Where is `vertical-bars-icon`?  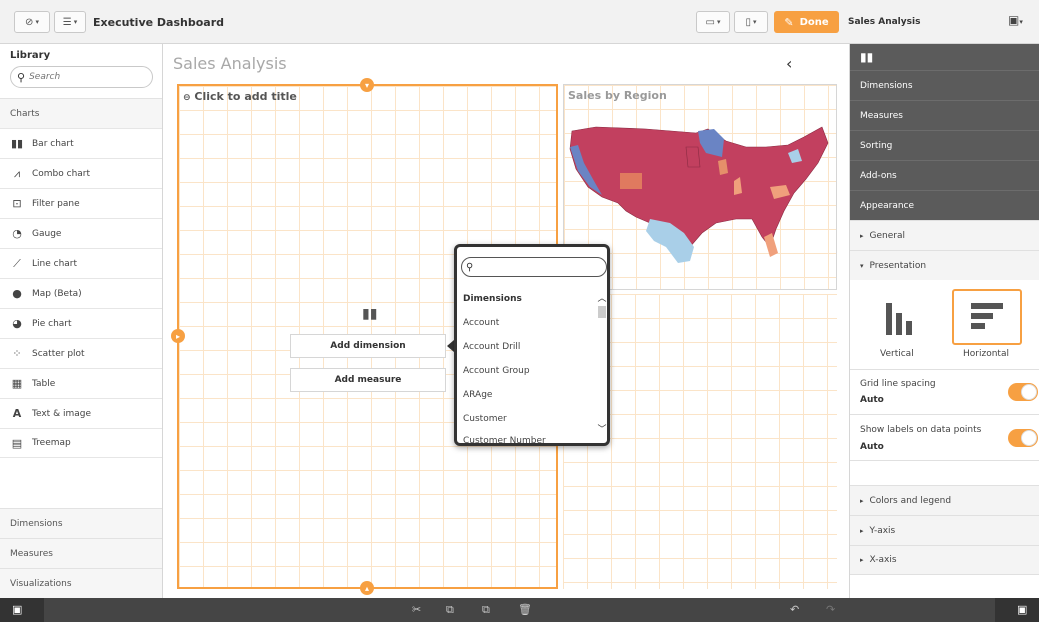 vertical-bars-icon is located at coordinates (899, 319).